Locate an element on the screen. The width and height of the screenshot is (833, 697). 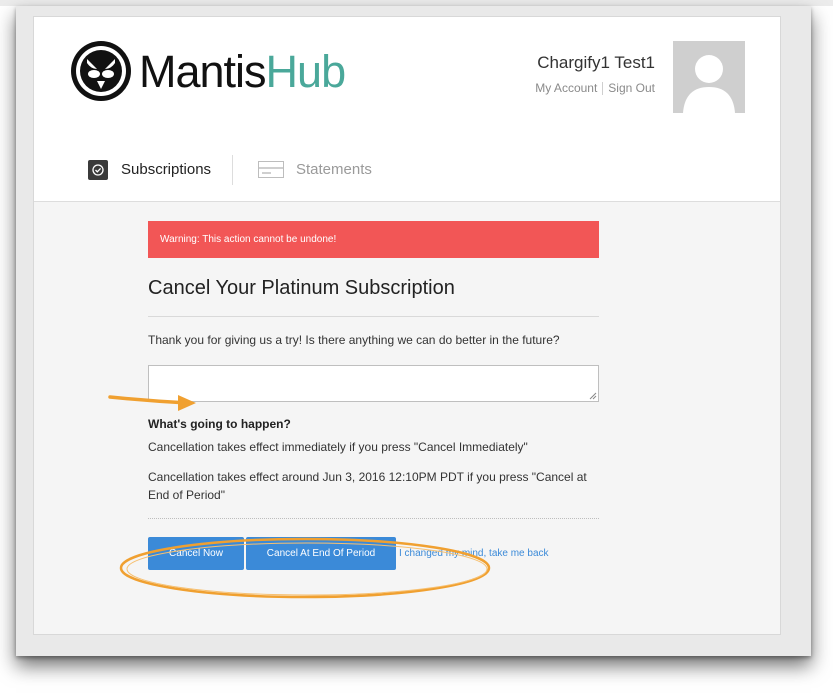
cancel-now-button: Cancel Now is located at coordinates (196, 553).